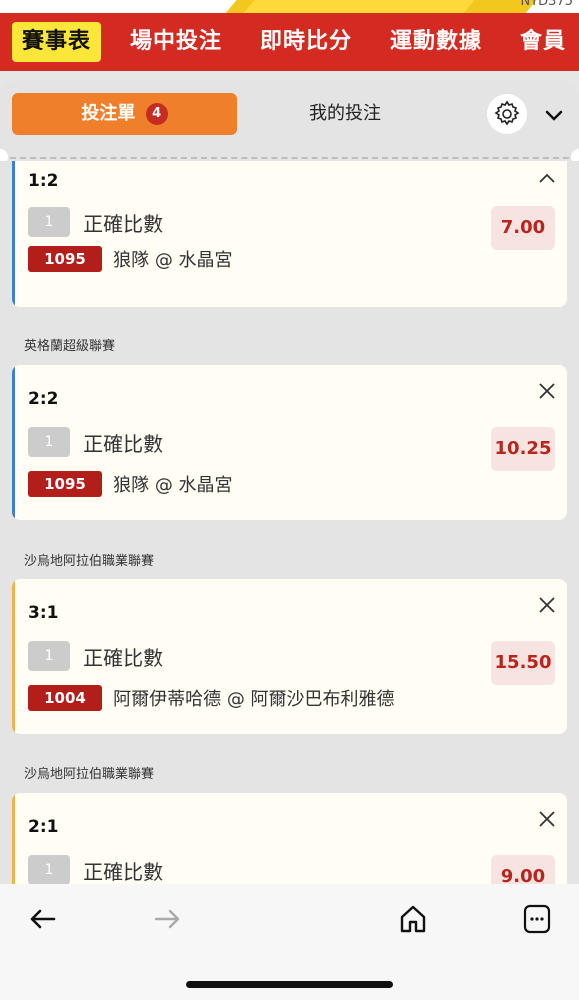 This screenshot has width=579, height=1000. I want to click on bet-card: 3:1 1 正確比數 1004 阿爾伊蒂哈德 @ 阿爾沙巴布利雅德 15.50, so click(289, 656).